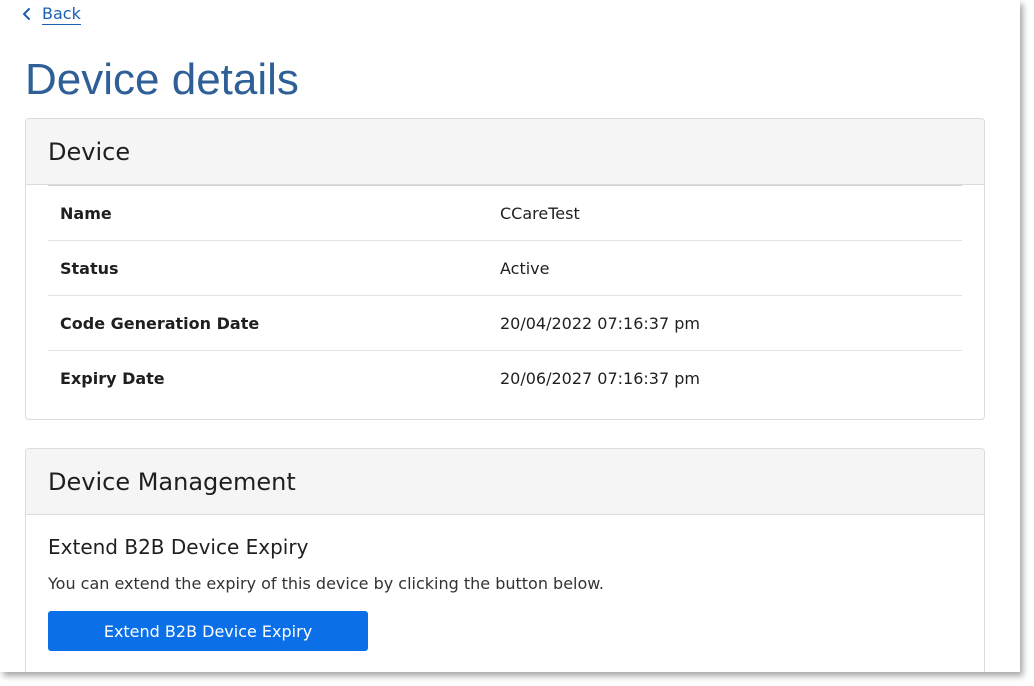 The image size is (1034, 686). Describe the element at coordinates (27, 15) in the screenshot. I see `chevron-left-icon` at that location.